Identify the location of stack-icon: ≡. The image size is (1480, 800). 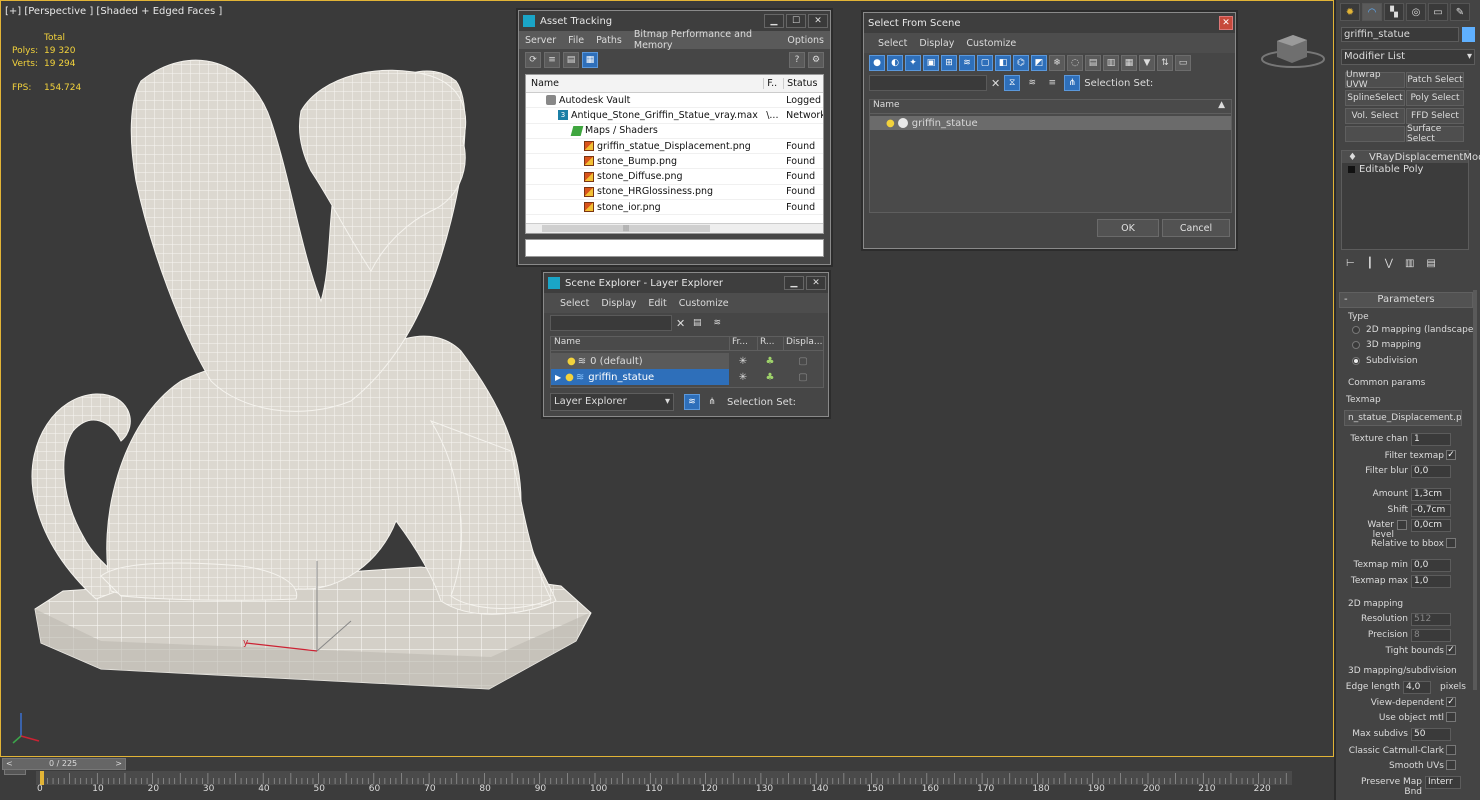
(1052, 83).